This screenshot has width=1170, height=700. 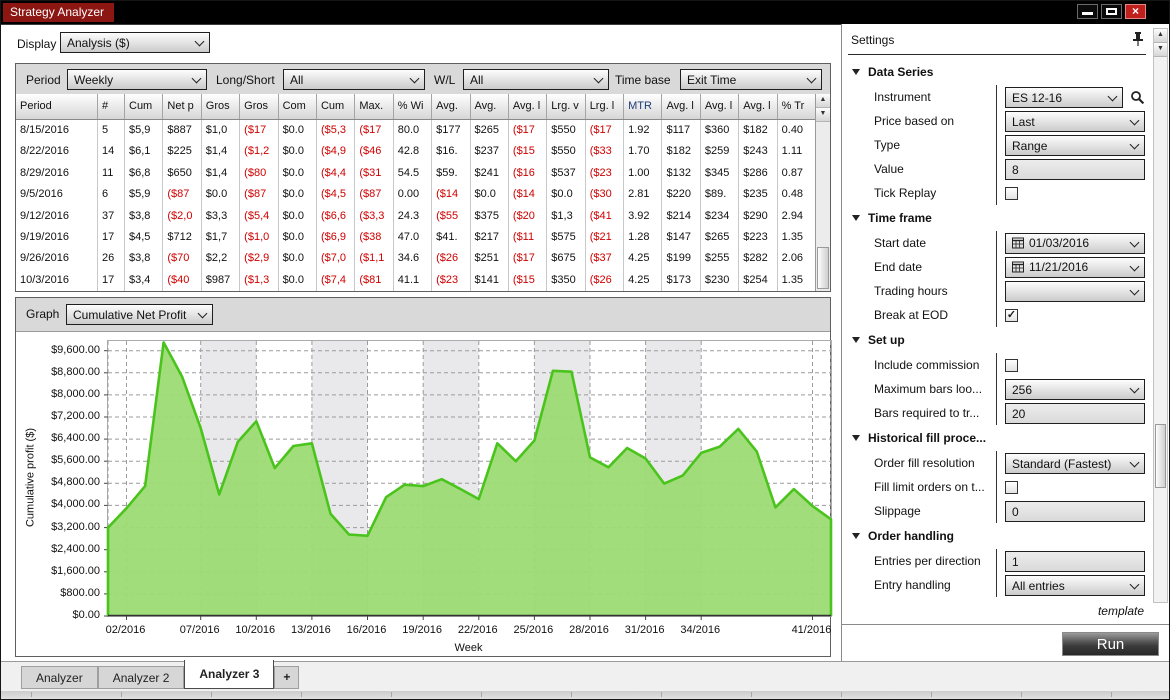 I want to click on price-based-on-select: Last, so click(x=1075, y=121).